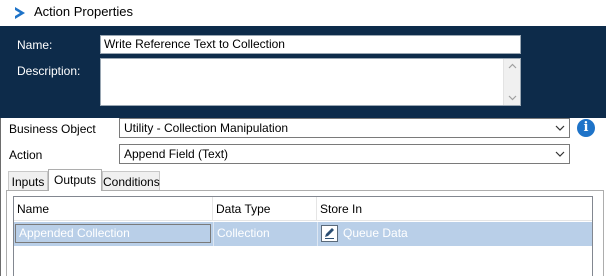  Describe the element at coordinates (511, 82) in the screenshot. I see `description-scrollbar` at that location.